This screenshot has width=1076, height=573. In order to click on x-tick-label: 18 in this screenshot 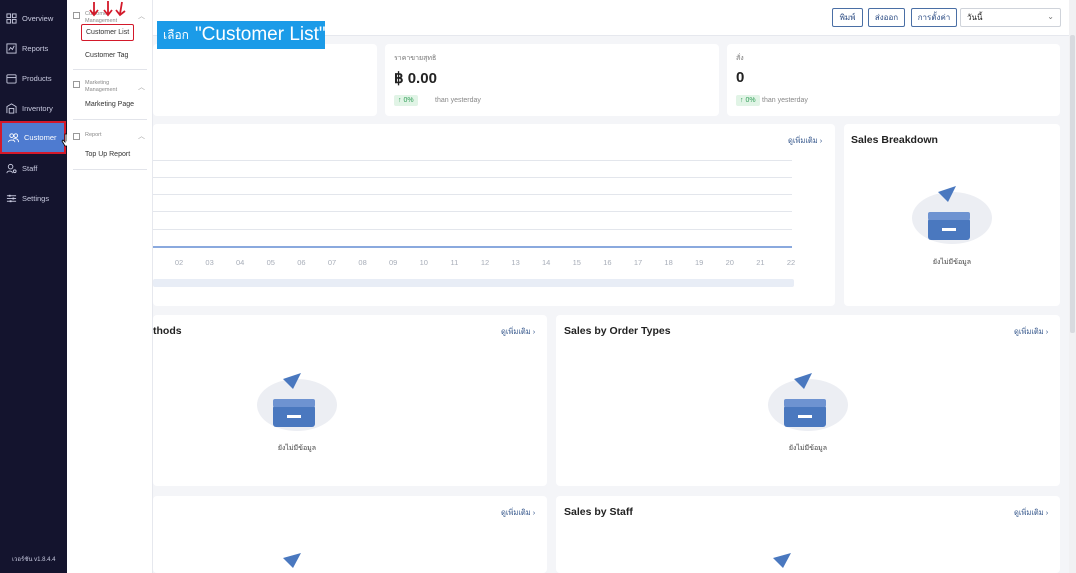, I will do `click(668, 262)`.